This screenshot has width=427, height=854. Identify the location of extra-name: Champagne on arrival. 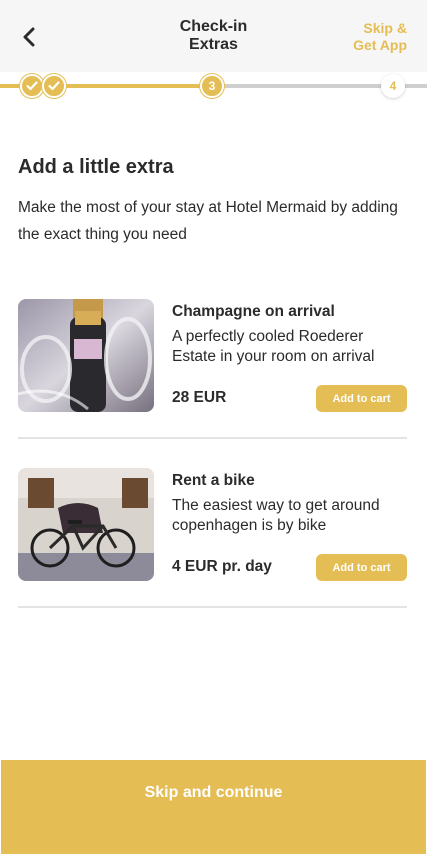
(253, 311).